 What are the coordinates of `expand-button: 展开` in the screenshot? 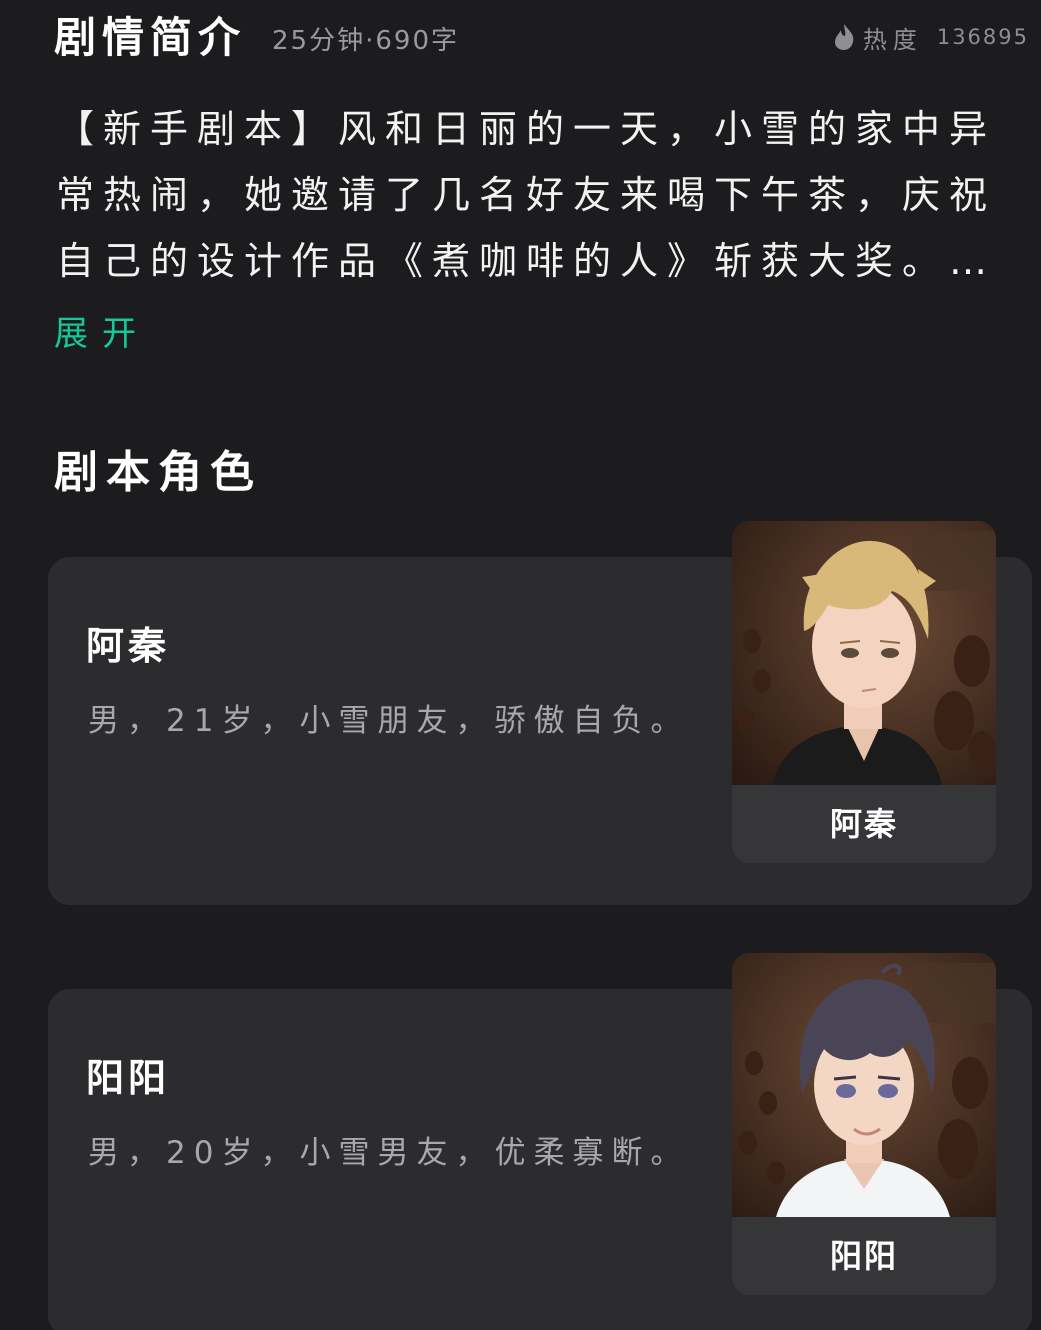 It's located at (102, 330).